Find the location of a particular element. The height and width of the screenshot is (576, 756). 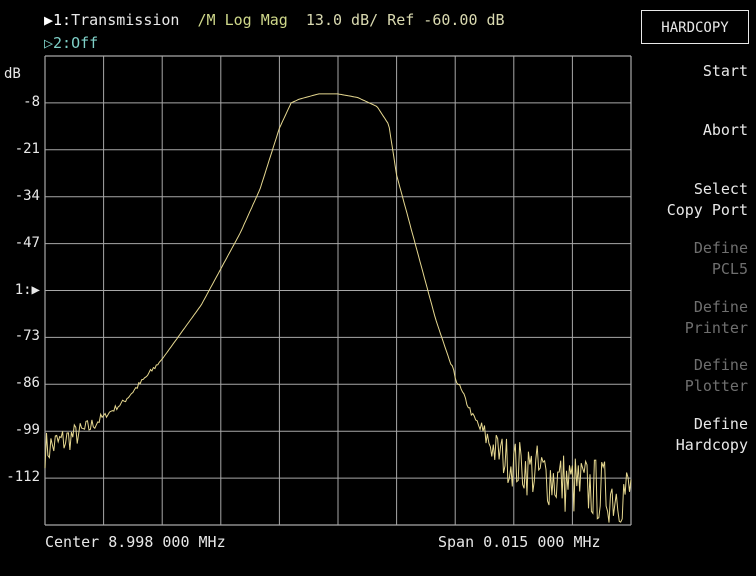

softkey-abort: Abort is located at coordinates (693, 130).